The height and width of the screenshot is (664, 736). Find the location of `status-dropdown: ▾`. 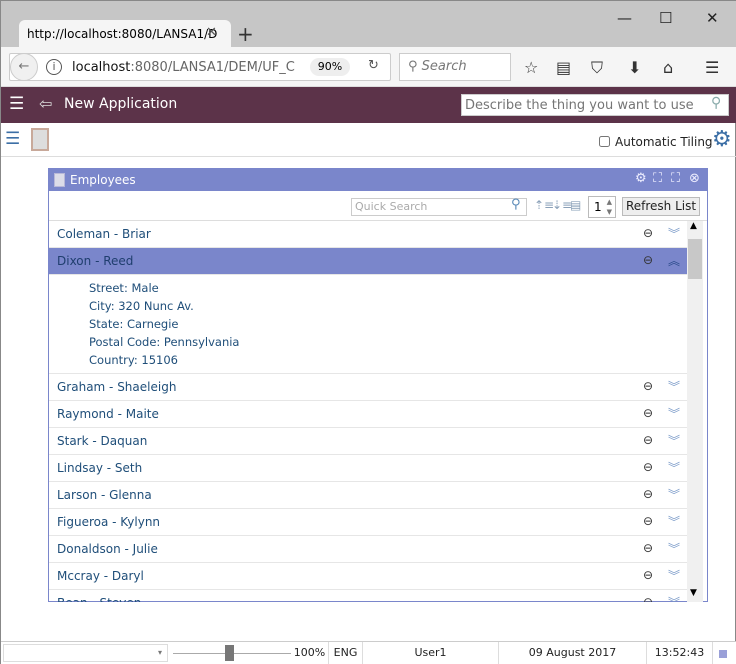

status-dropdown: ▾ is located at coordinates (85, 653).